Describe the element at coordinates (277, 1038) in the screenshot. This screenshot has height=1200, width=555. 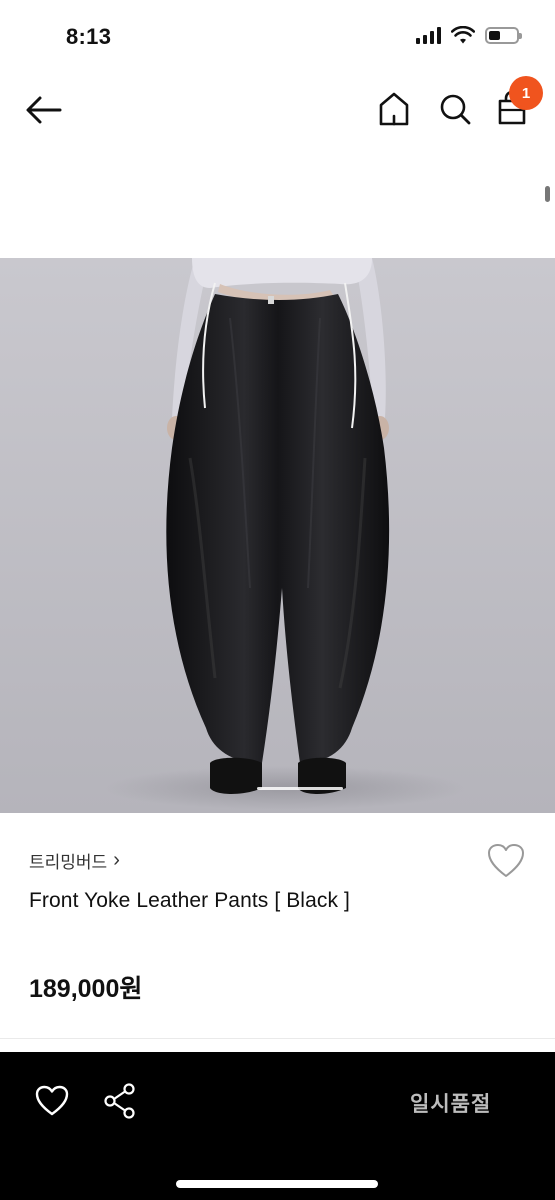
I see `divider` at that location.